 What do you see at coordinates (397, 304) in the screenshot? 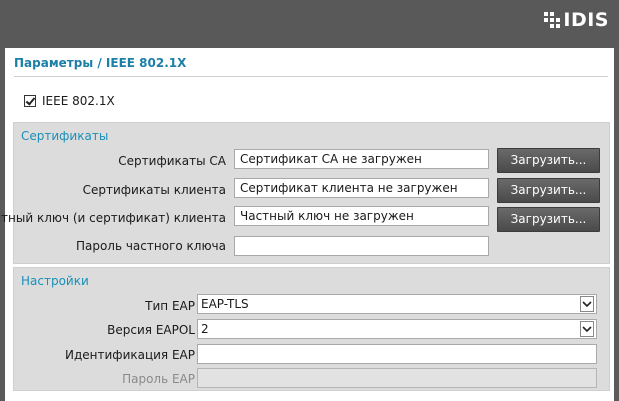
I see `eap-type-select: EAP-TLS` at bounding box center [397, 304].